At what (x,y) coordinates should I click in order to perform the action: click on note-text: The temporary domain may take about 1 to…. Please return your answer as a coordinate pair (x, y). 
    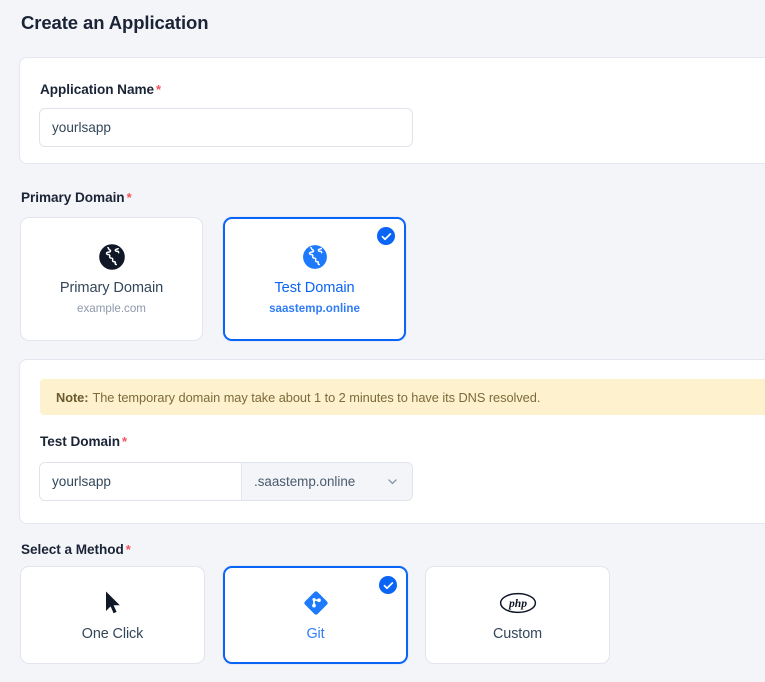
    Looking at the image, I should click on (316, 397).